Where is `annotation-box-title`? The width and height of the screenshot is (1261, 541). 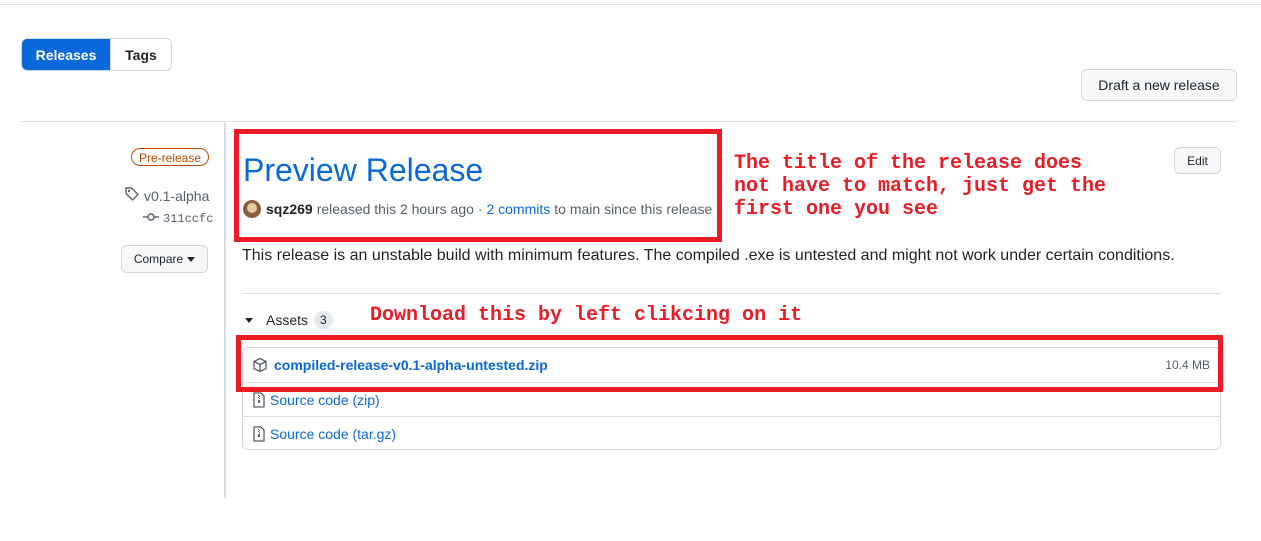 annotation-box-title is located at coordinates (478, 185).